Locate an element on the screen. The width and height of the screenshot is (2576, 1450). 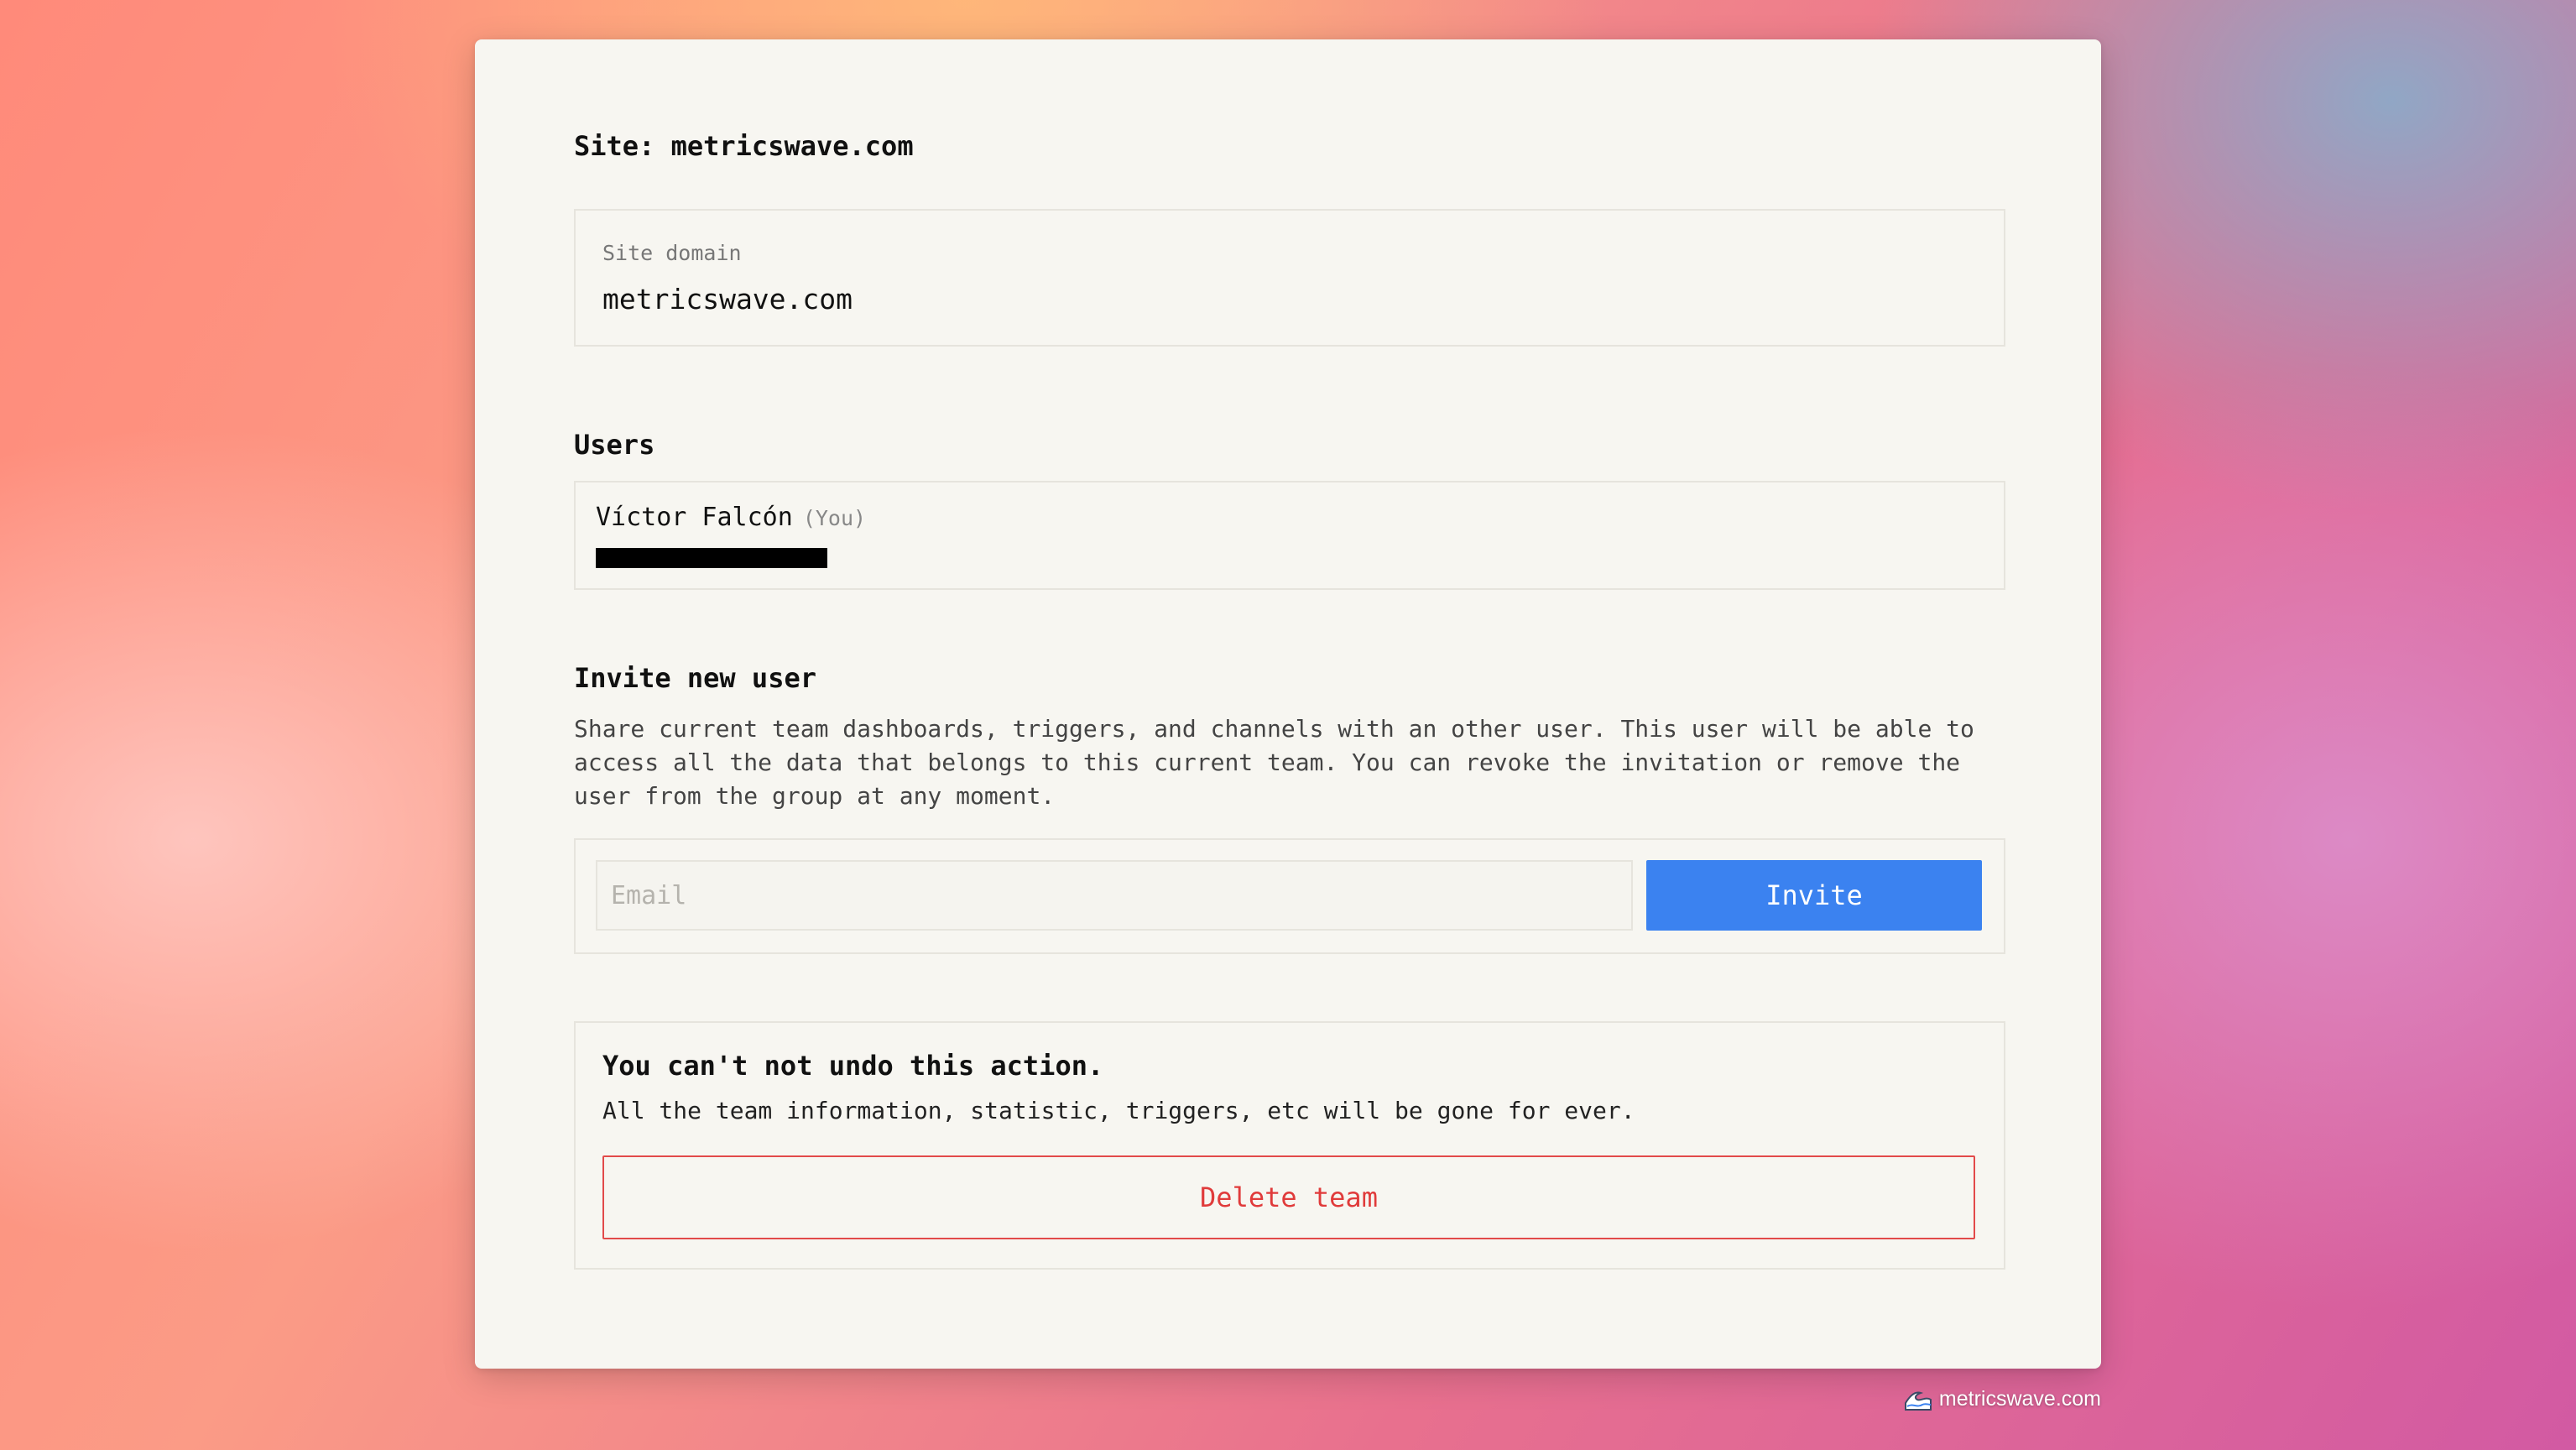
invite-form: Invite is located at coordinates (1289, 896).